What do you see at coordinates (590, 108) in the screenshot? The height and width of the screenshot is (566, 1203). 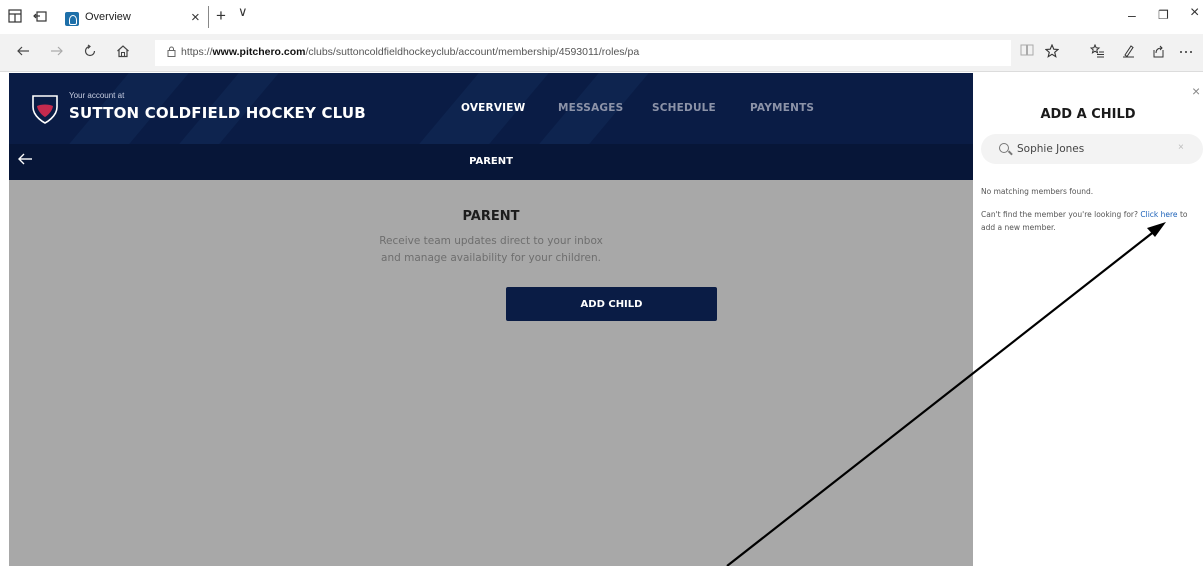 I see `nav-messages: MESSAGES` at bounding box center [590, 108].